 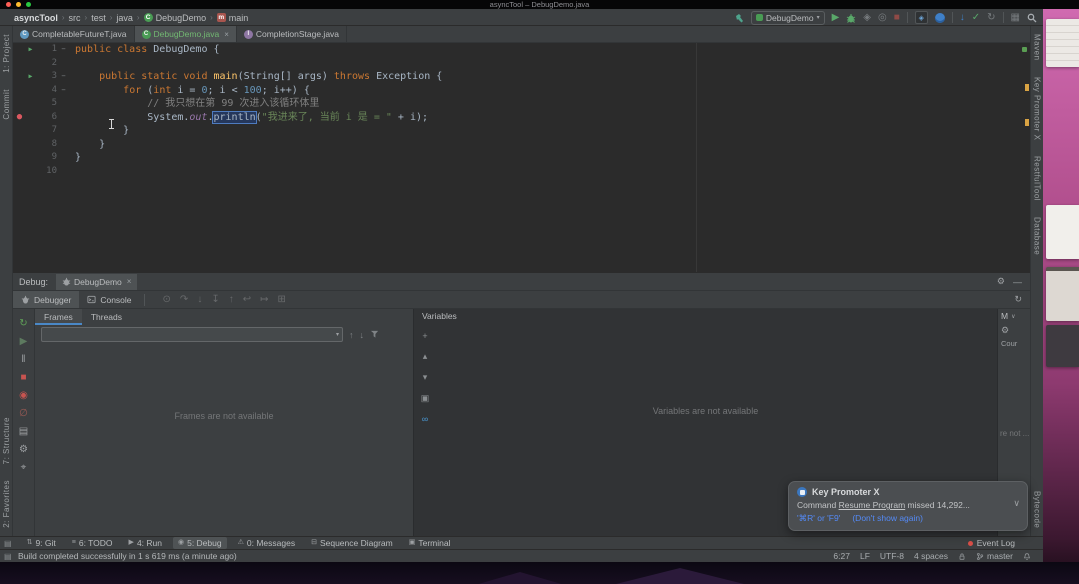 What do you see at coordinates (931, 556) in the screenshot?
I see `indent-widget: 4 spaces` at bounding box center [931, 556].